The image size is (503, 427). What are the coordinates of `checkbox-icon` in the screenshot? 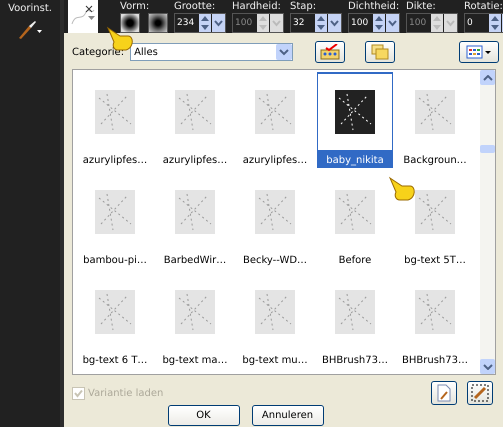 It's located at (78, 393).